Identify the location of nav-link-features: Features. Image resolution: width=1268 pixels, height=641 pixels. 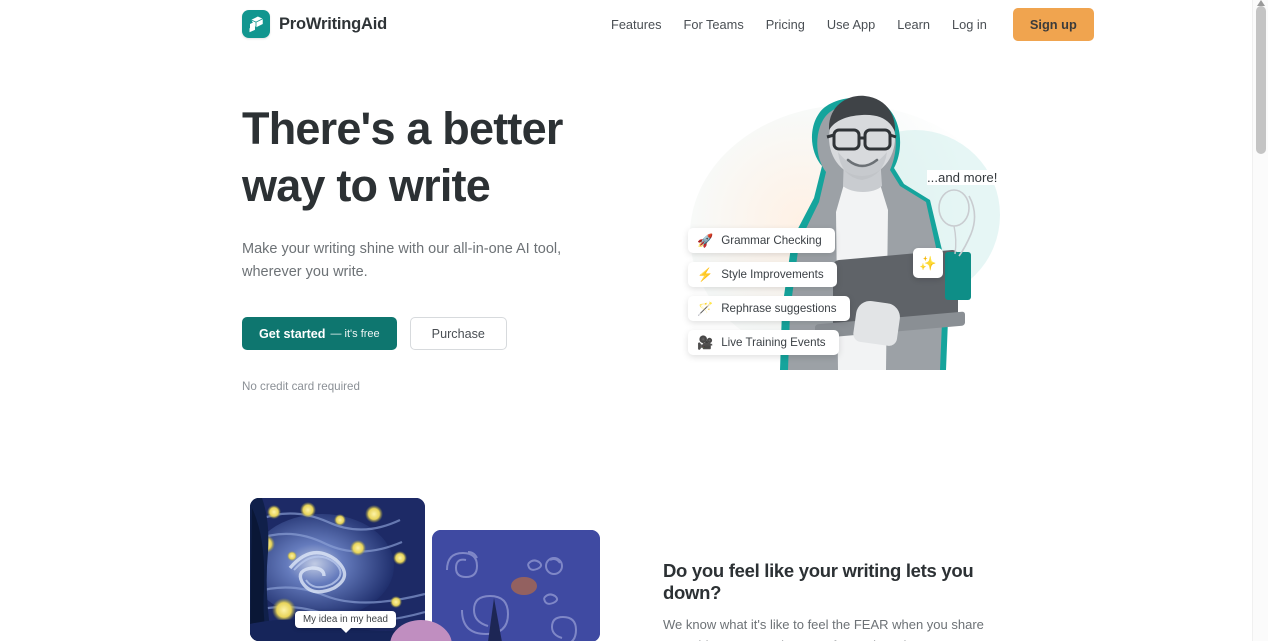
(636, 24).